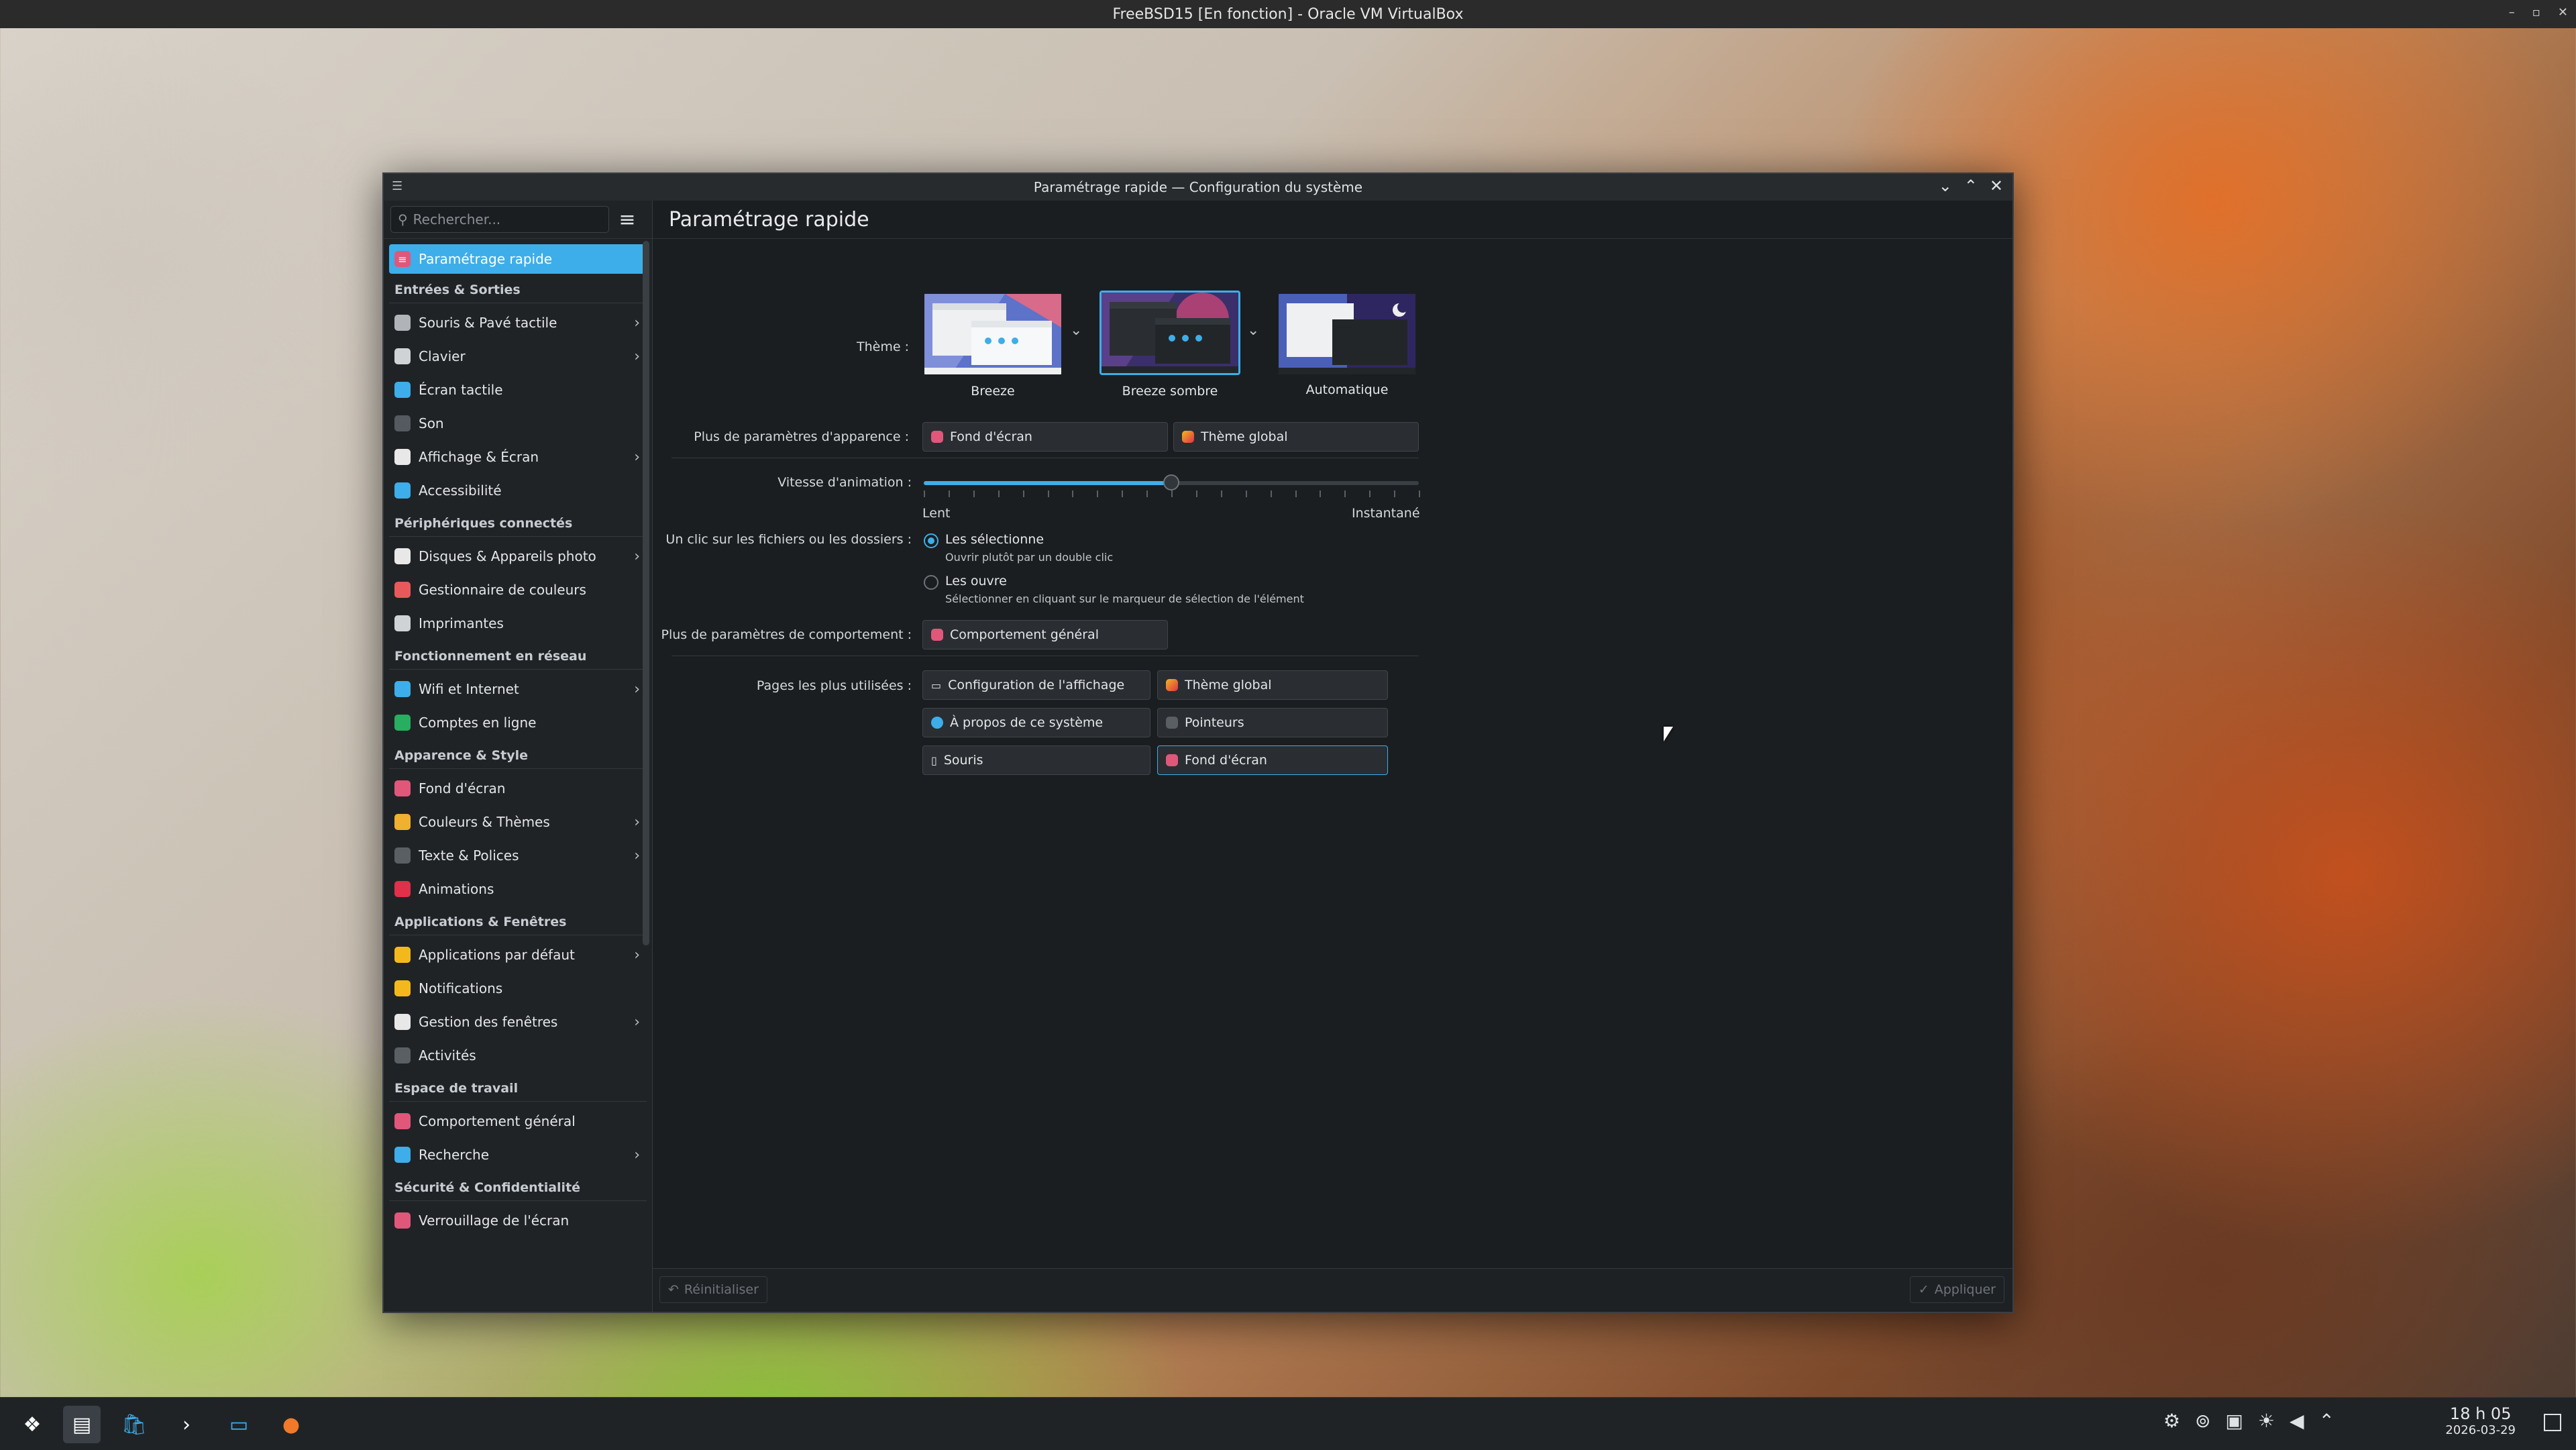 The image size is (2576, 1450). Describe the element at coordinates (518, 722) in the screenshot. I see `sidebar-item: Comptes en ligne` at that location.